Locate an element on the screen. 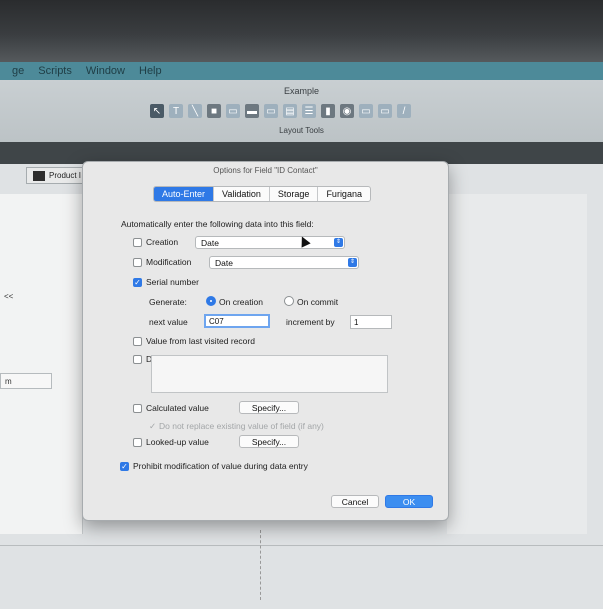 The image size is (603, 609). modification-checkbox is located at coordinates (137, 262).